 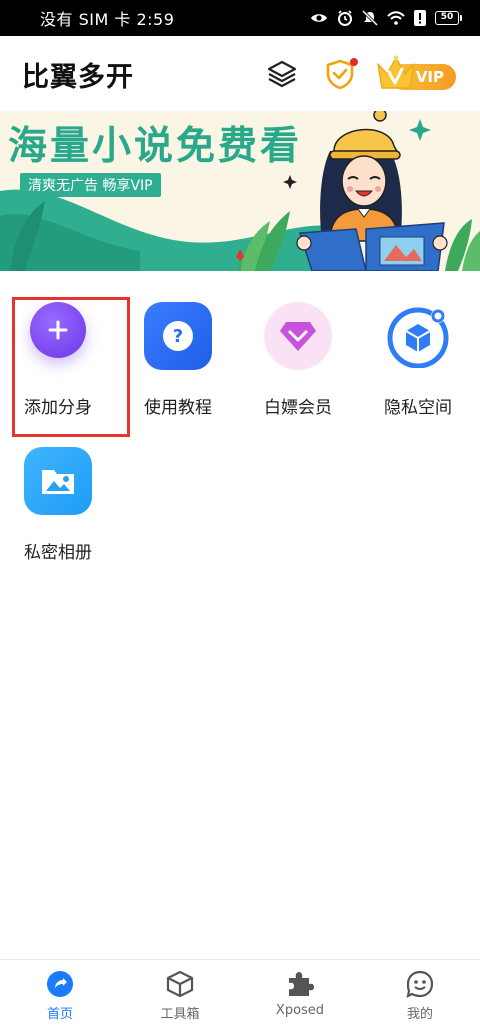 I want to click on nav-label: 工具箱, so click(x=180, y=1014).